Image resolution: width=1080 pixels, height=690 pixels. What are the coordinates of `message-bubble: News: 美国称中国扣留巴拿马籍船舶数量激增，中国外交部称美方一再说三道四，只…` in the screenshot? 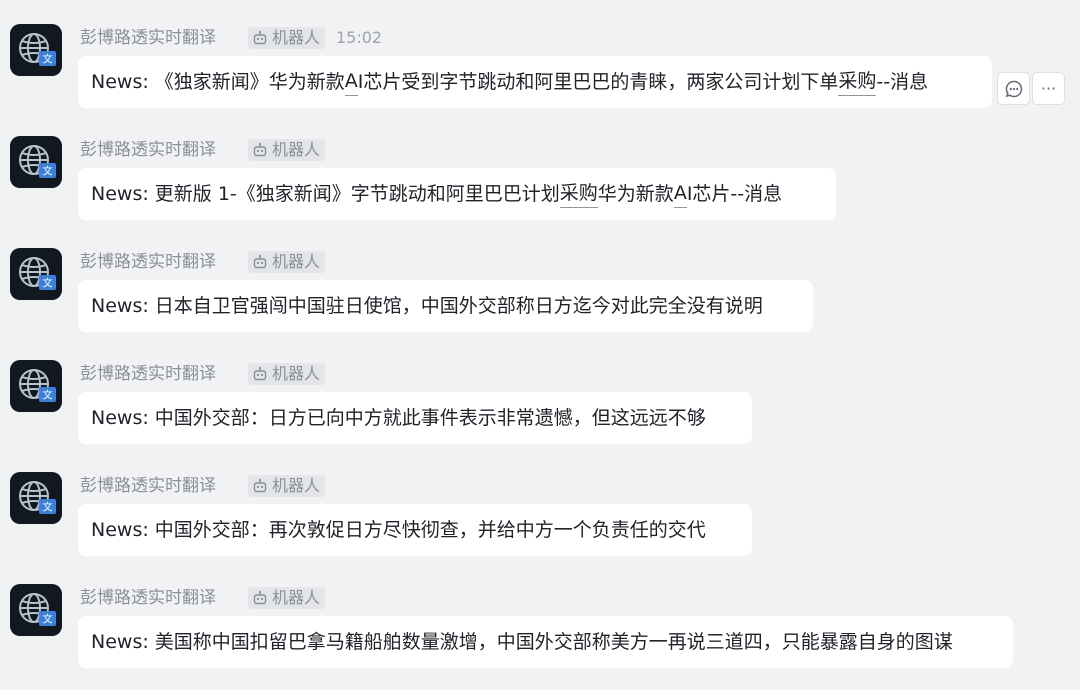 It's located at (545, 642).